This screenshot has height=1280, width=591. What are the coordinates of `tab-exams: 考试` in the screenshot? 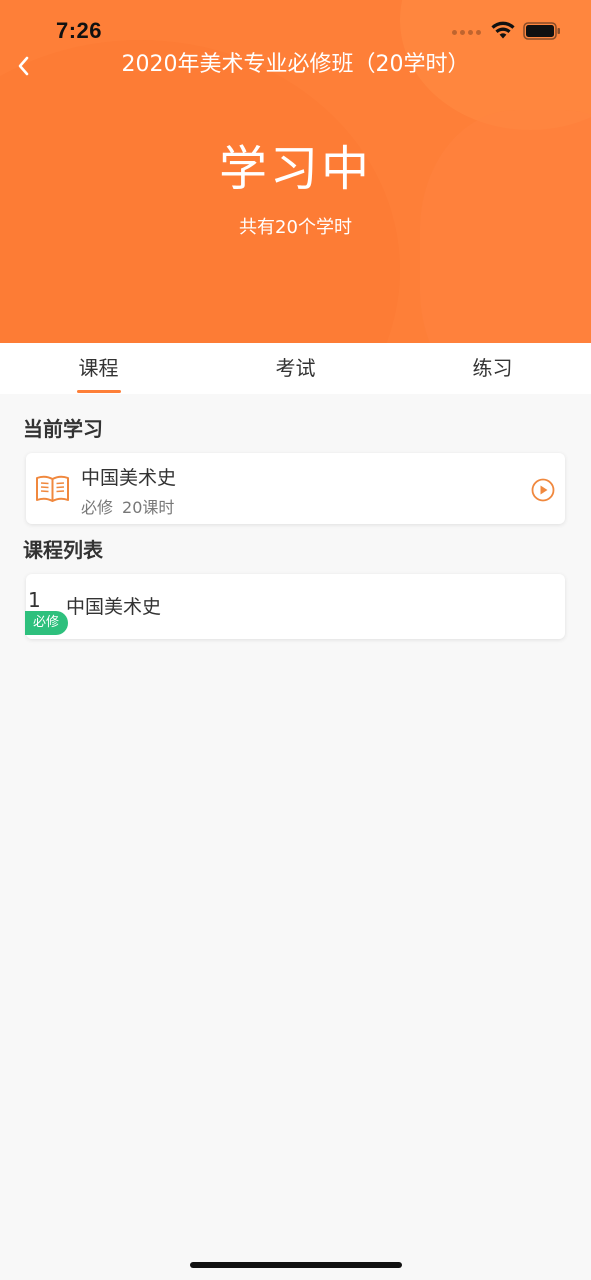 It's located at (295, 368).